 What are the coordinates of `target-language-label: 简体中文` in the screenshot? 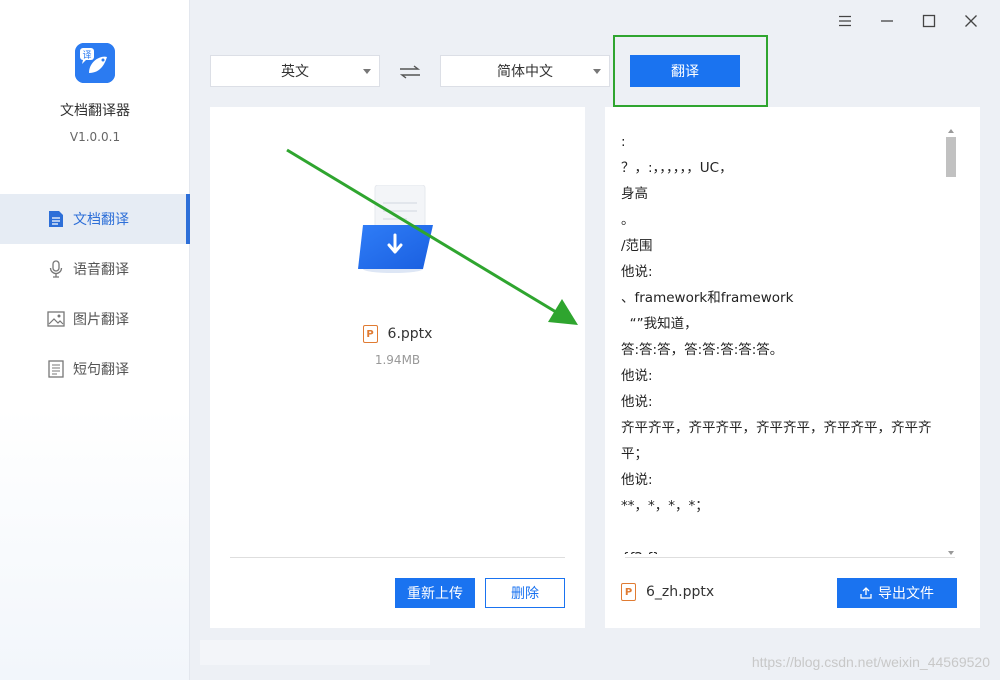 It's located at (525, 72).